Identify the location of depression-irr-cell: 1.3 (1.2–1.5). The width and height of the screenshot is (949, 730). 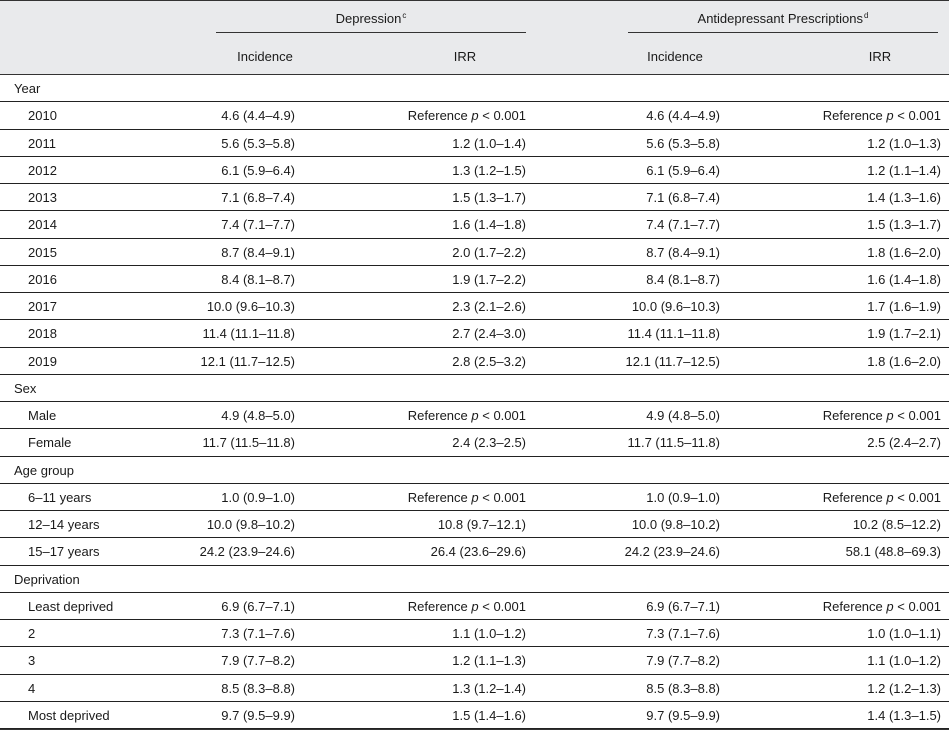
(489, 170).